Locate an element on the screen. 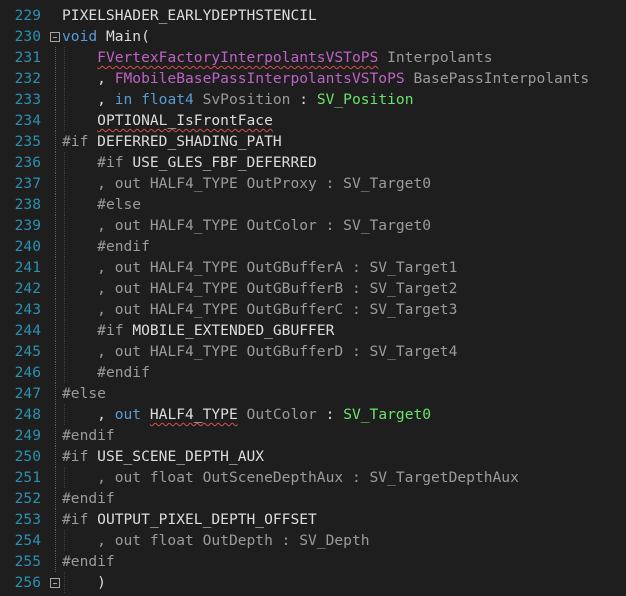  code-line: 254 , out float OutDepth : SV_Depth is located at coordinates (313, 540).